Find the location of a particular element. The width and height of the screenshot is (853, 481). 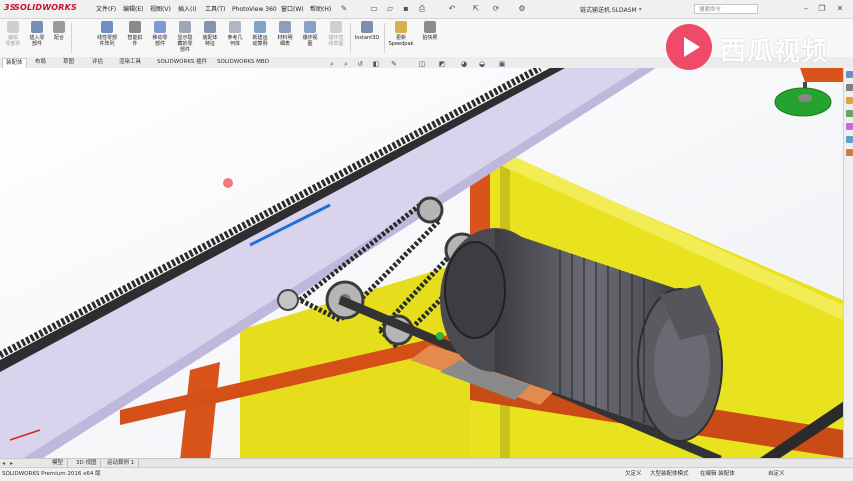

open-document-icon: ▱ is located at coordinates (390, 9).